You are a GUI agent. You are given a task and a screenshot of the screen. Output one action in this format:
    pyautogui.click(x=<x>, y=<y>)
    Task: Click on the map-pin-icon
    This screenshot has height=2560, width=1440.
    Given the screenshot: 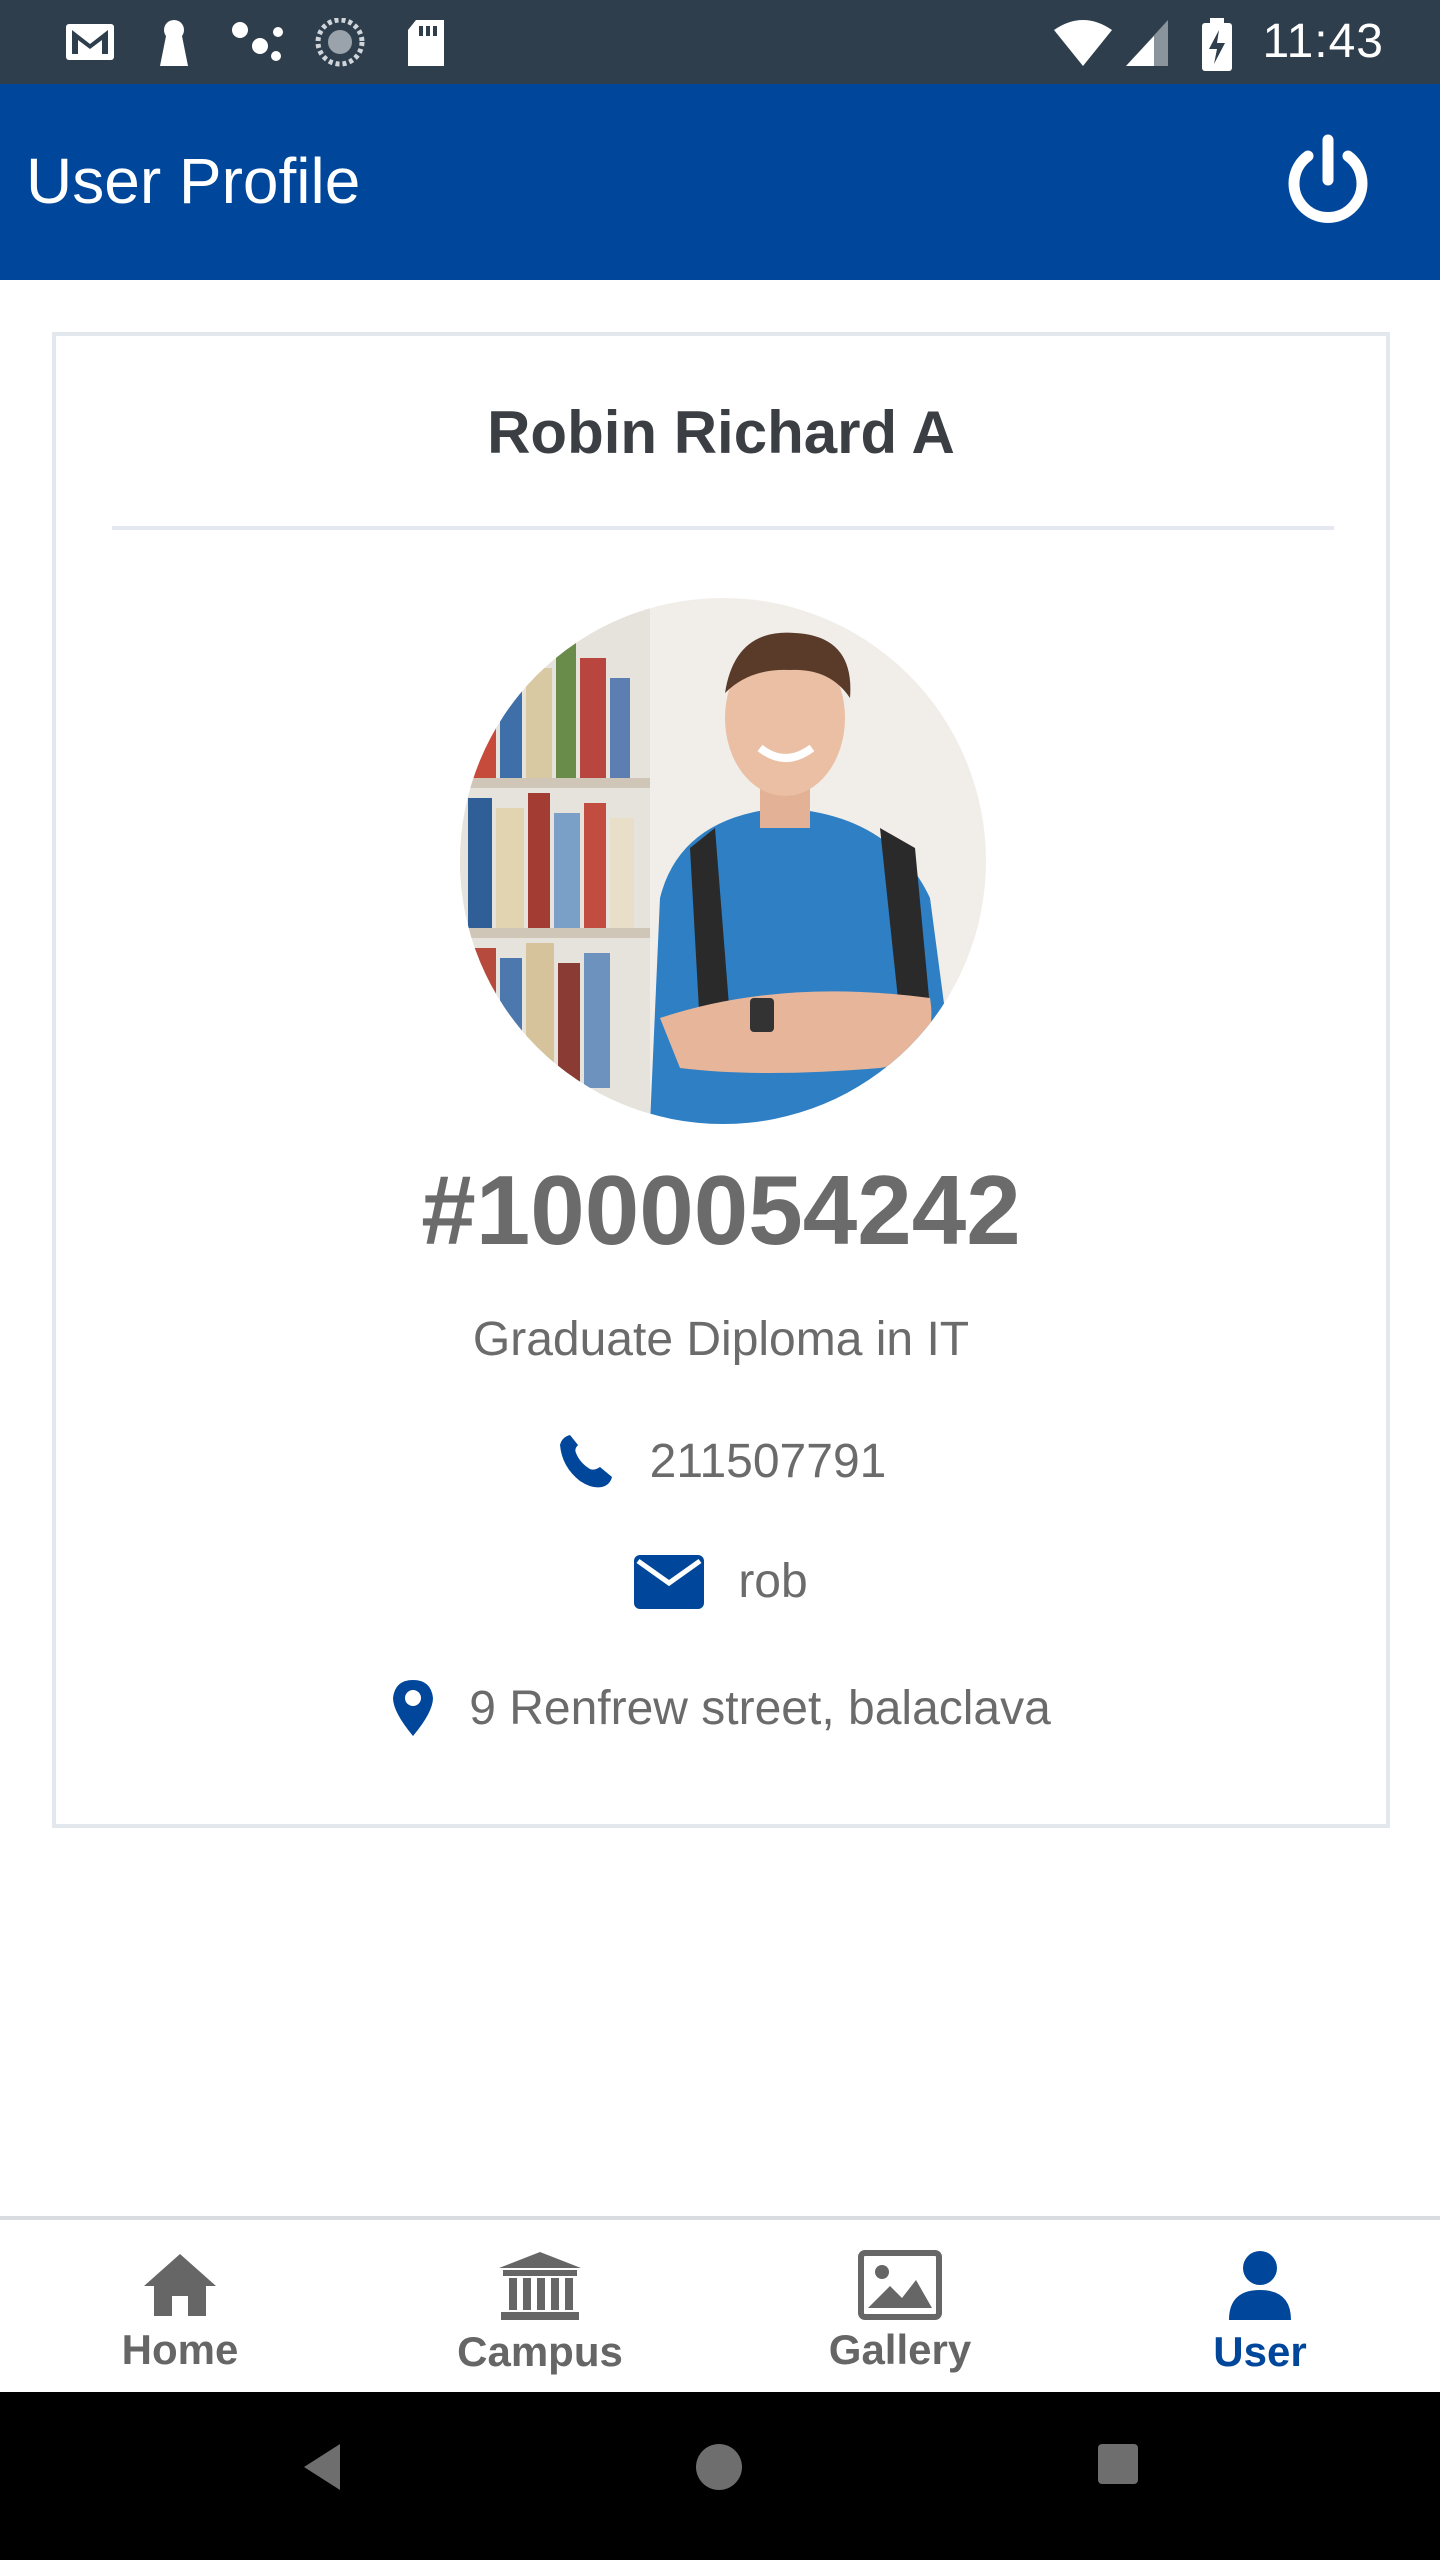 What is the action you would take?
    pyautogui.click(x=413, y=1708)
    